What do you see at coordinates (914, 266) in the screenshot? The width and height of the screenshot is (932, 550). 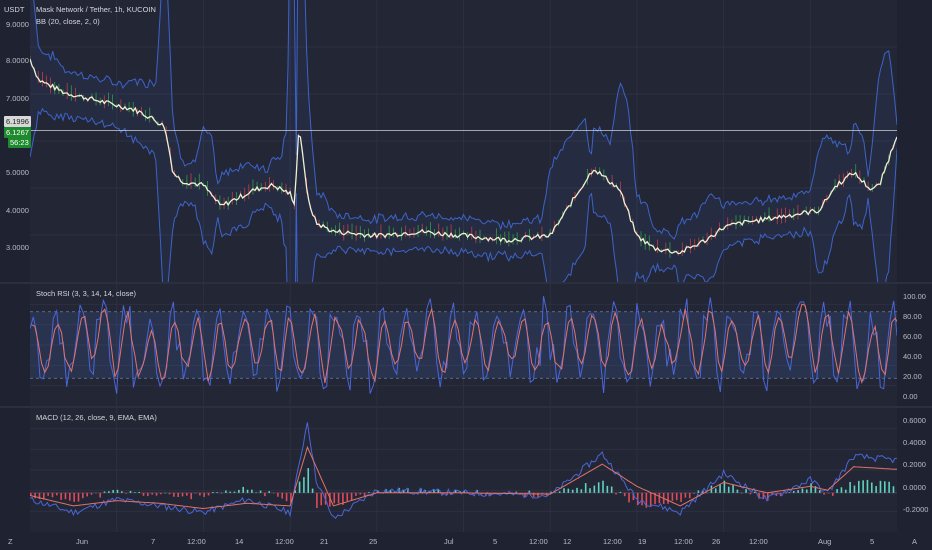 I see `price-scale` at bounding box center [914, 266].